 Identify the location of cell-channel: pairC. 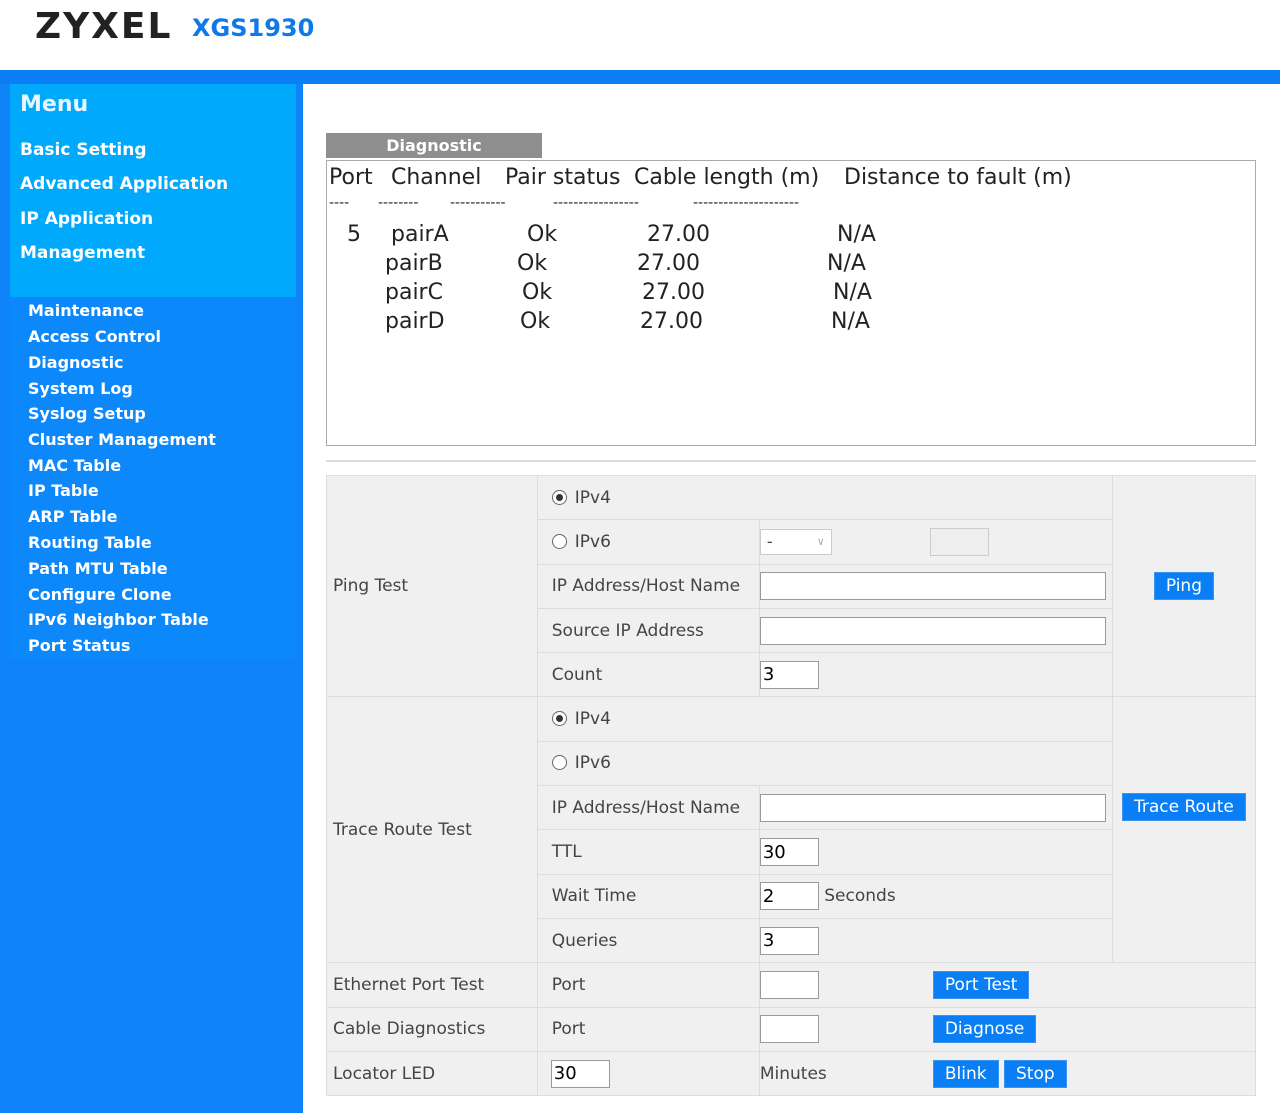
(414, 292).